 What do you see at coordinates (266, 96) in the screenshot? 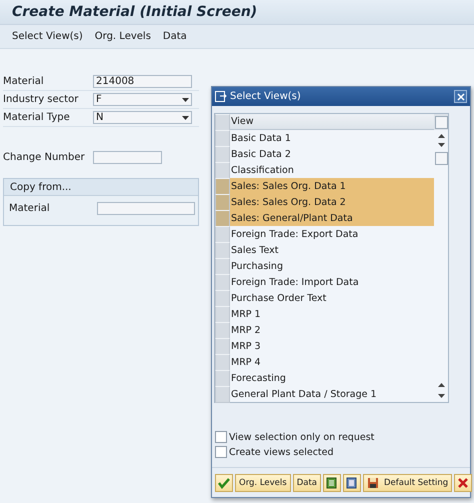
I see `dialog-title: Select View(s)` at bounding box center [266, 96].